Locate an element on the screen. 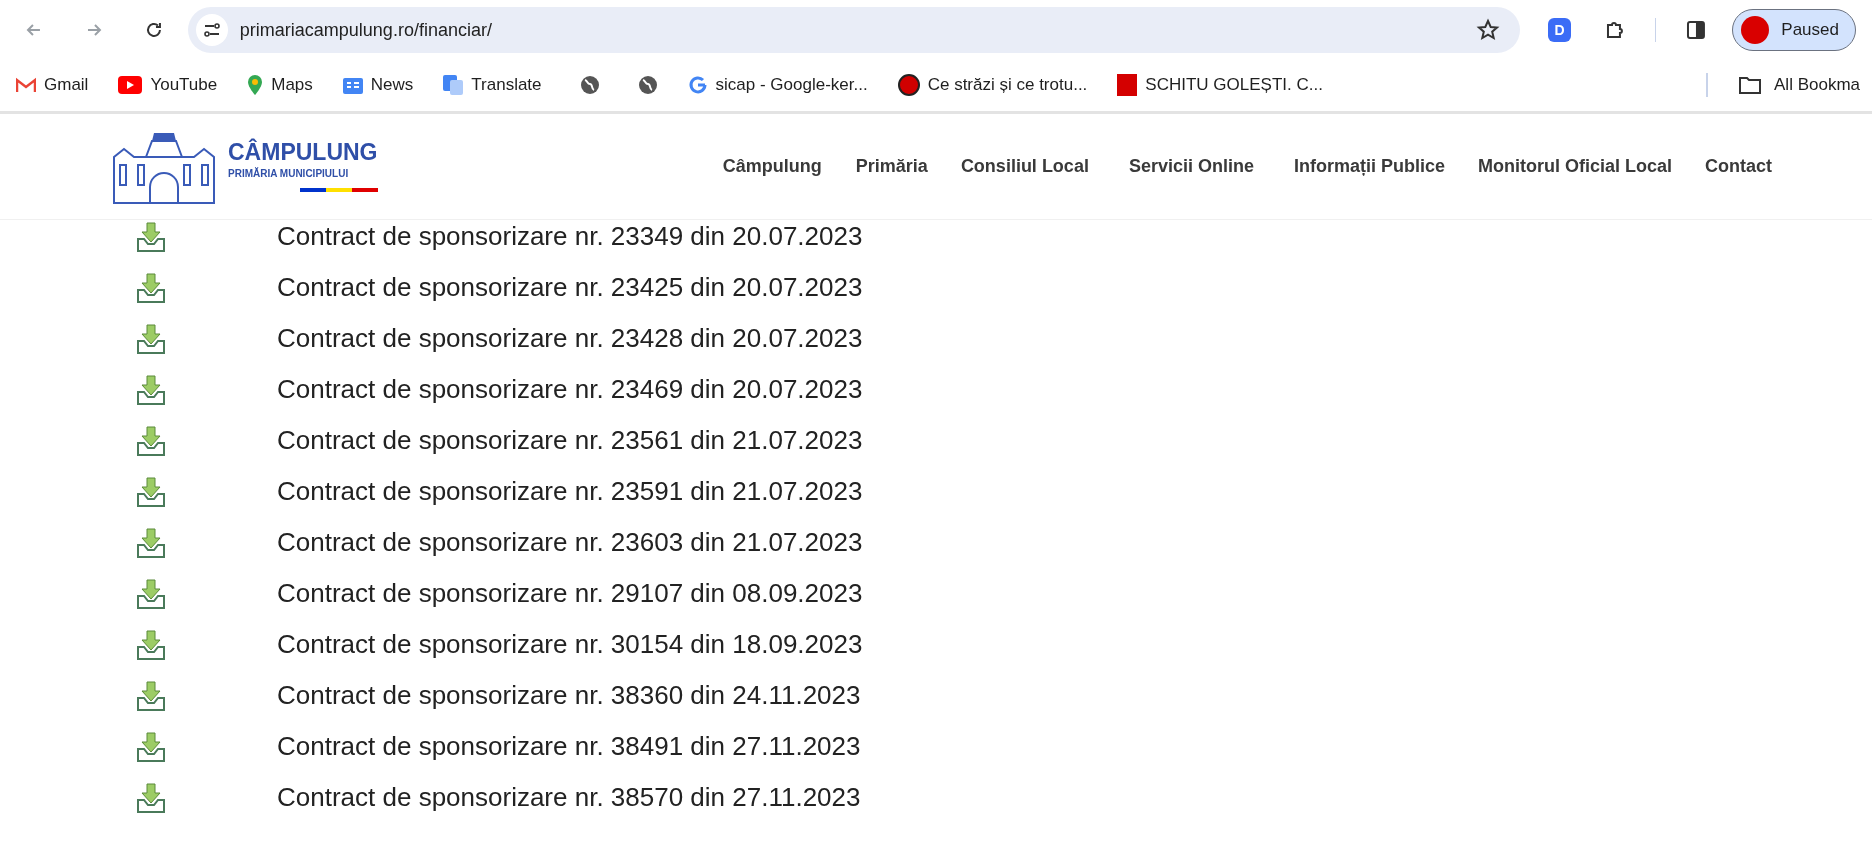 Image resolution: width=1872 pixels, height=852 pixels. document-link: Contract de sponsorizare nr. 23425 din 20.07.2023 is located at coordinates (570, 287).